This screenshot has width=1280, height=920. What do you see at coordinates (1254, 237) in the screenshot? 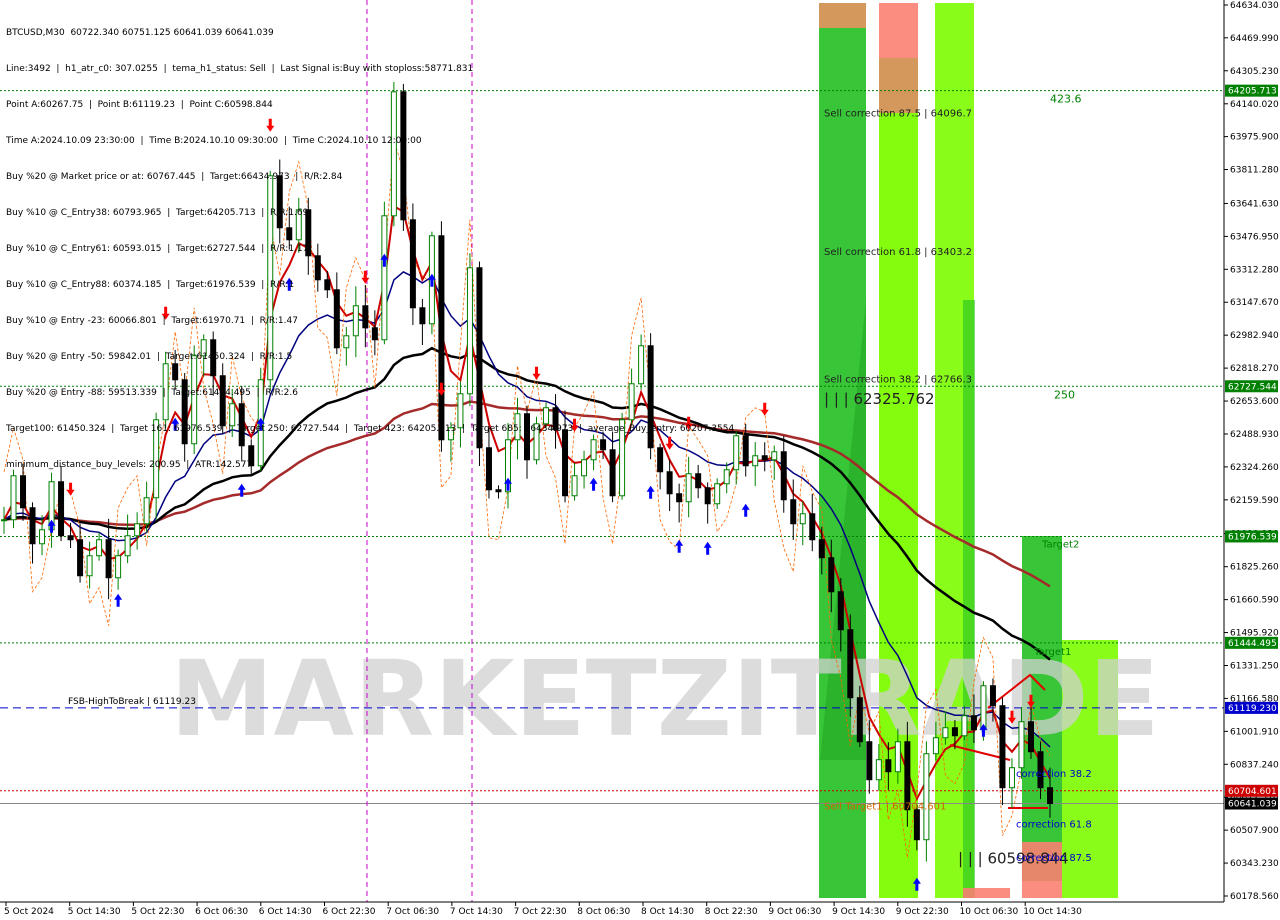
I see `y-tick-label: 63476.950` at bounding box center [1254, 237].